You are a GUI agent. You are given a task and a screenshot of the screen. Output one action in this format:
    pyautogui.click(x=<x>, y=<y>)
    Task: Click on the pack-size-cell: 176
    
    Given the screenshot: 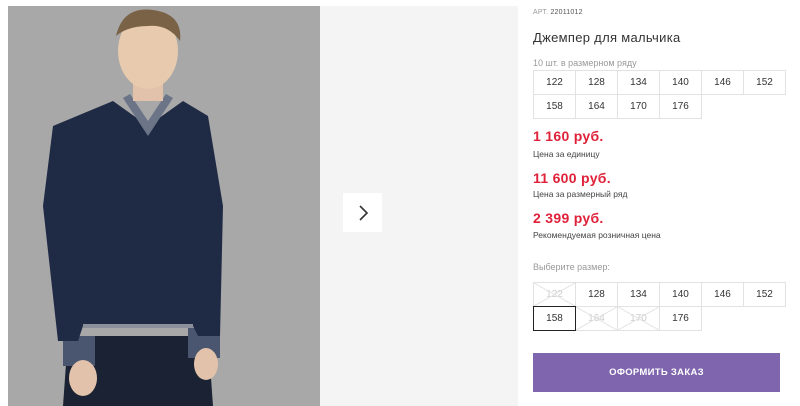 What is the action you would take?
    pyautogui.click(x=680, y=106)
    